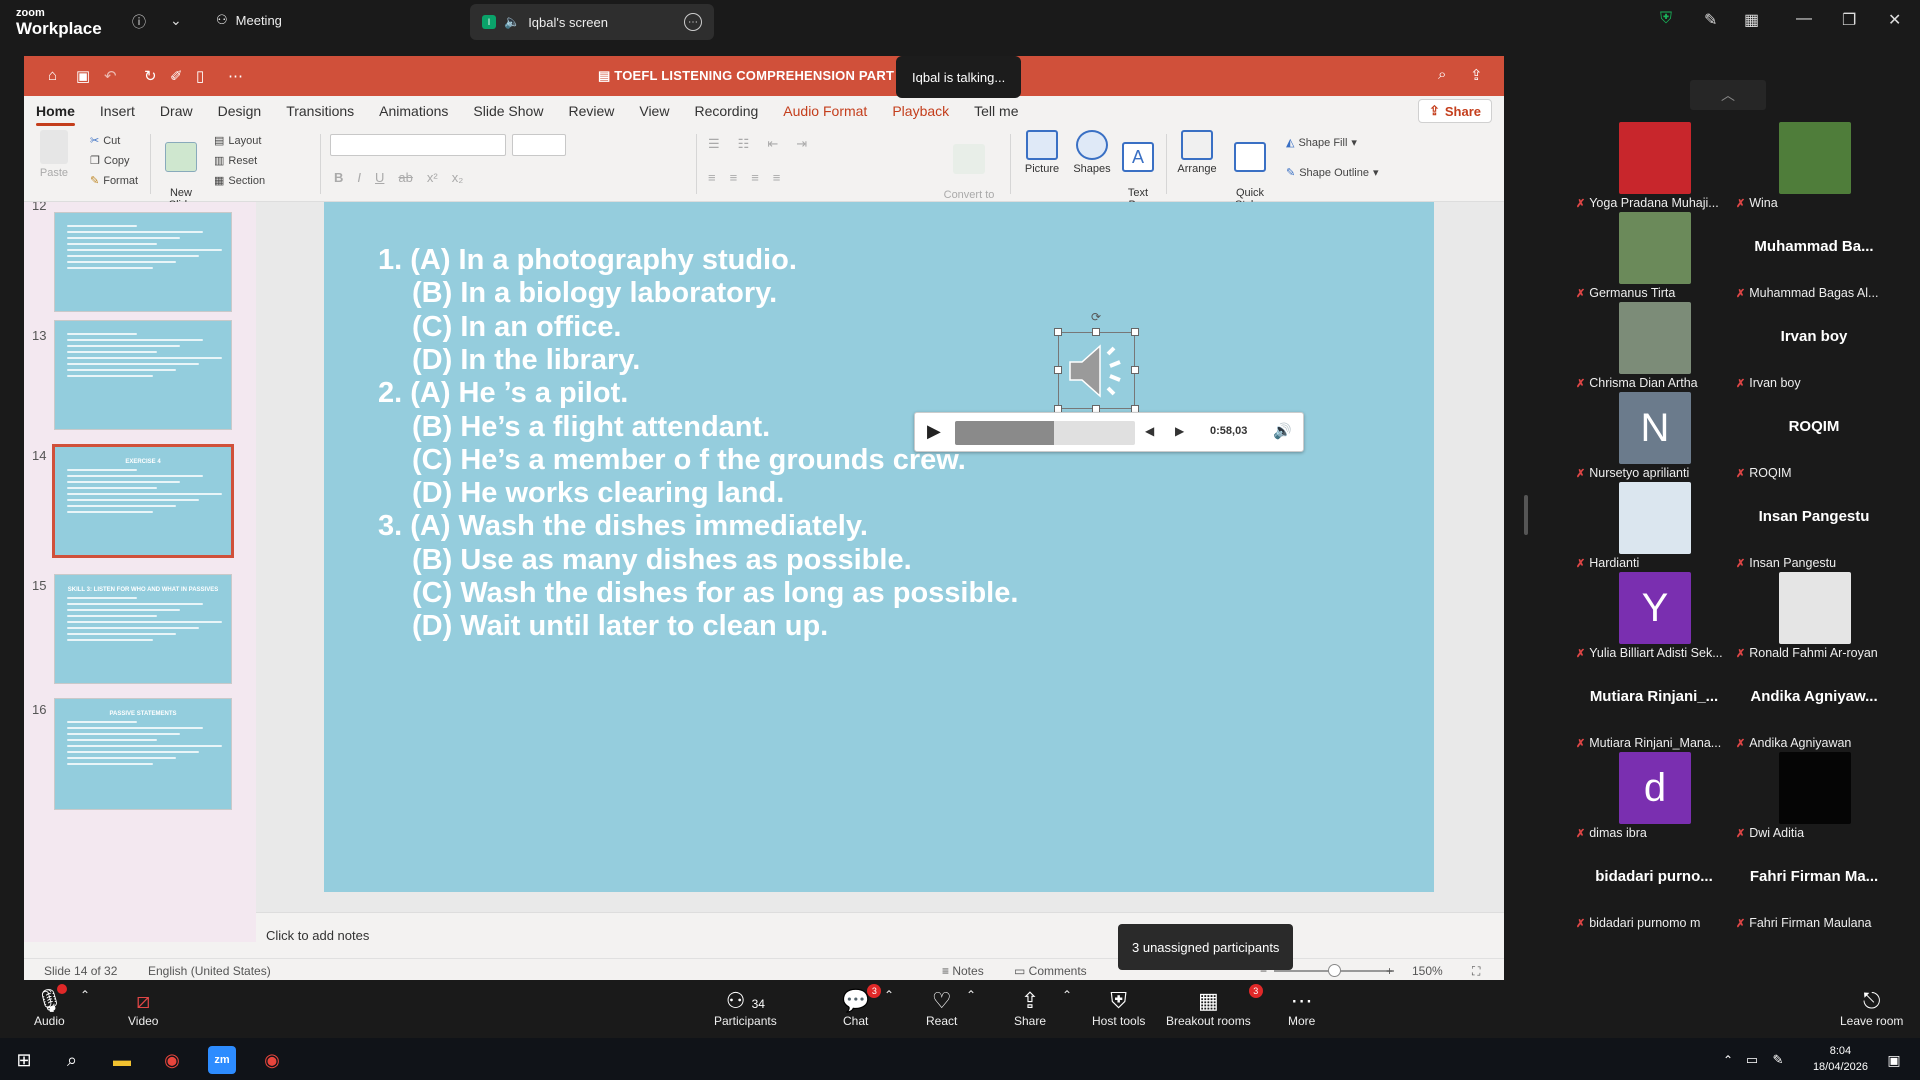 The width and height of the screenshot is (1920, 1080). I want to click on justify-icon: ≡, so click(777, 177).